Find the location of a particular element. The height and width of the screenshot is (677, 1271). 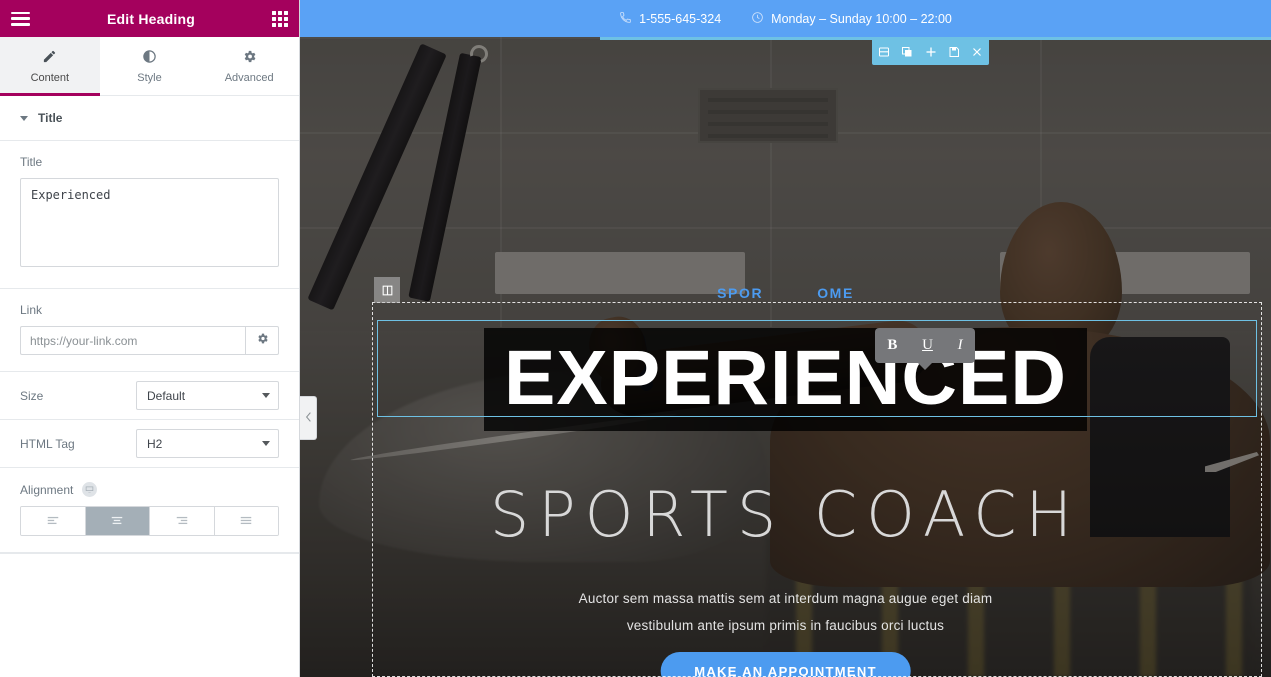

tab-advanced-label: Advanced is located at coordinates (249, 77).